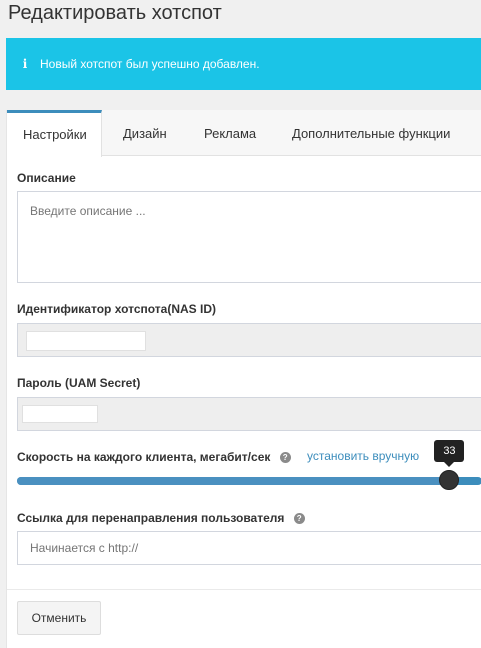  What do you see at coordinates (144, 457) in the screenshot?
I see `speed-label-text: Скорость на каждого клиента, мегабит/сек` at bounding box center [144, 457].